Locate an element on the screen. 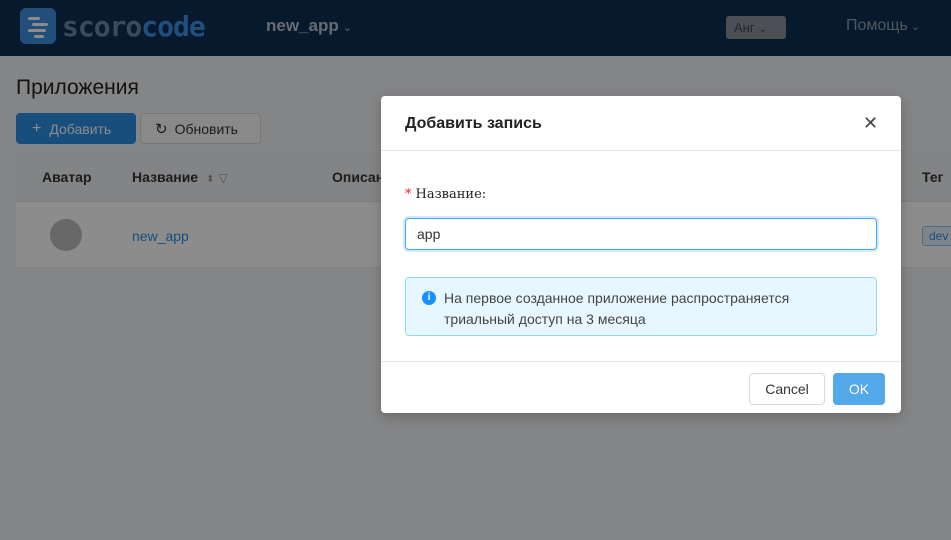 The height and width of the screenshot is (540, 951). name-field-label: * Название: is located at coordinates (445, 194).